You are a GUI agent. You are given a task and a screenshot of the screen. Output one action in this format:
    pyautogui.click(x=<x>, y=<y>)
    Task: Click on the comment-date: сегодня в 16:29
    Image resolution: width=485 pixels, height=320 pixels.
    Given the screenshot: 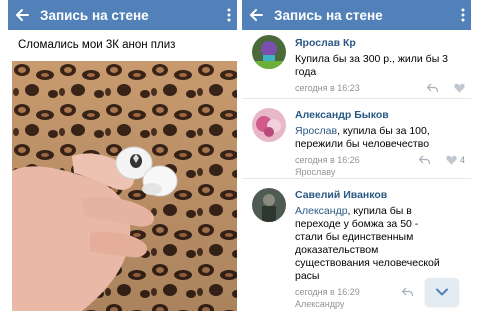 What is the action you would take?
    pyautogui.click(x=327, y=292)
    